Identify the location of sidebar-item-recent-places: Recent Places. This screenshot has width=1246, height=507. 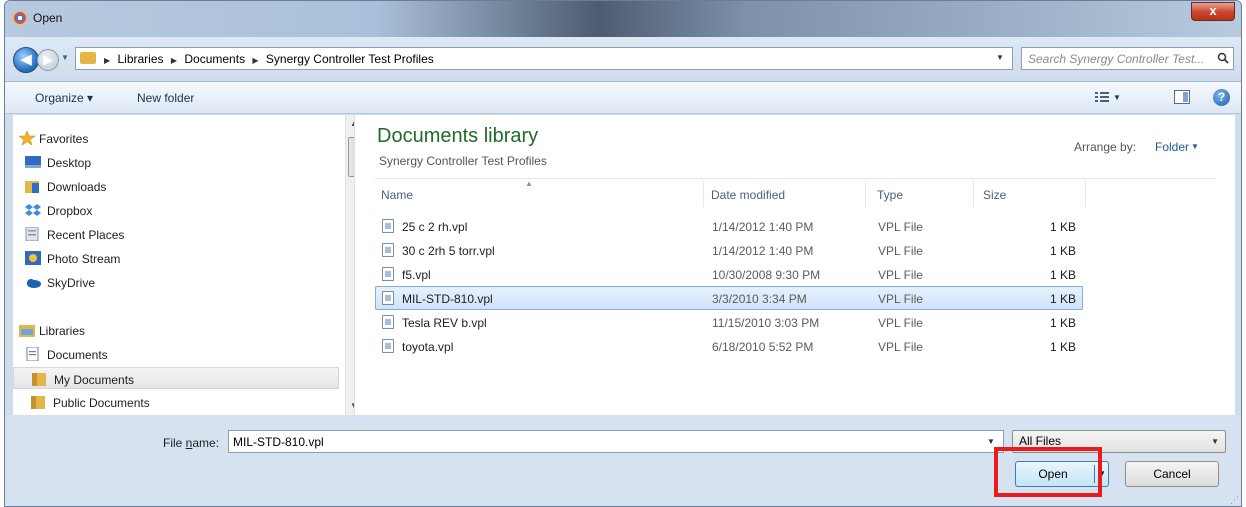
(176, 234).